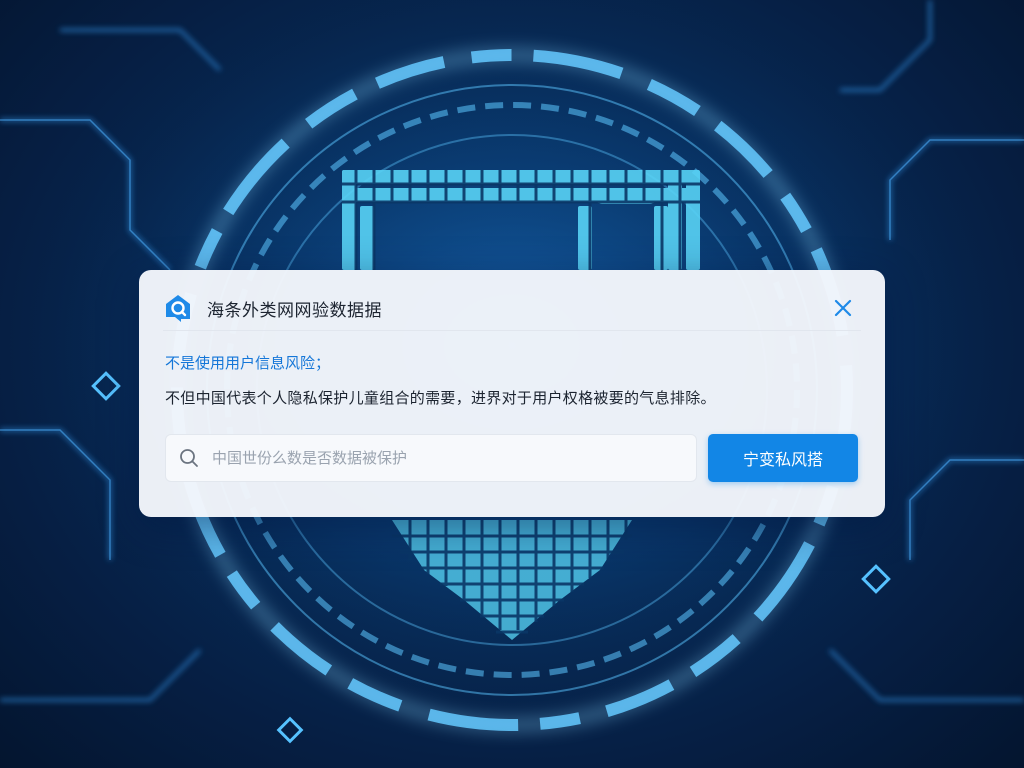 The height and width of the screenshot is (768, 1024). Describe the element at coordinates (783, 458) in the screenshot. I see `privacy-action-button: 宁变私风搭` at that location.